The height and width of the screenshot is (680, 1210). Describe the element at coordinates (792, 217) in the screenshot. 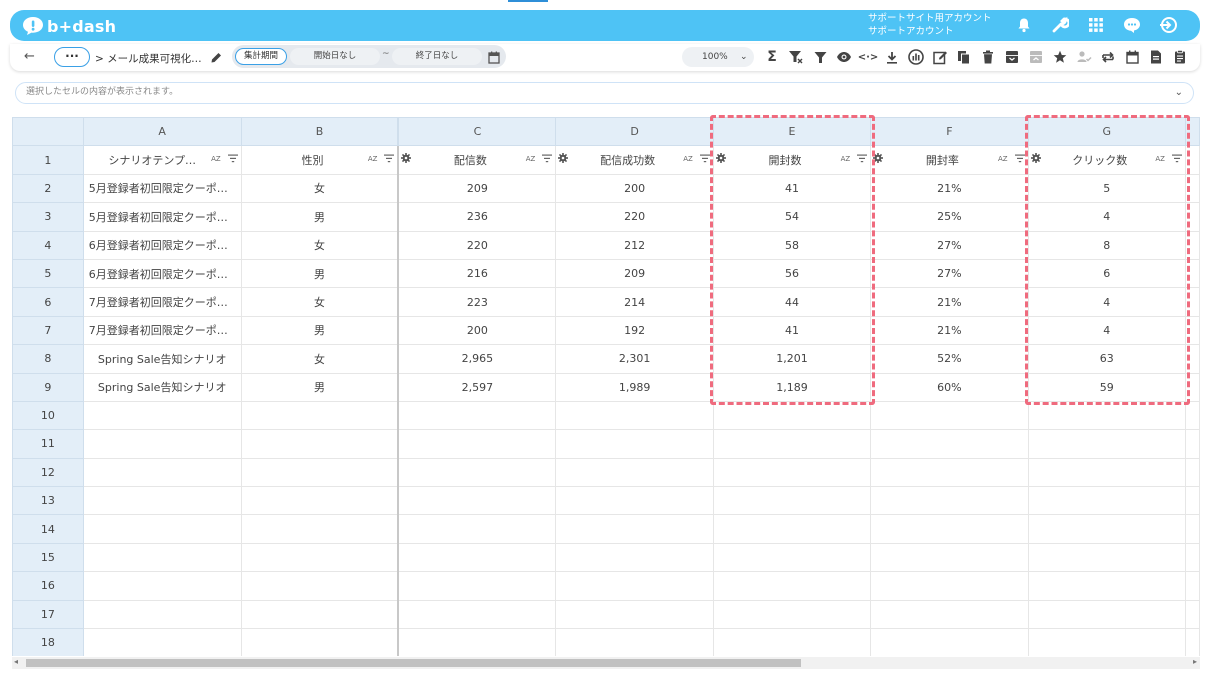

I see `table-cell: 54` at that location.